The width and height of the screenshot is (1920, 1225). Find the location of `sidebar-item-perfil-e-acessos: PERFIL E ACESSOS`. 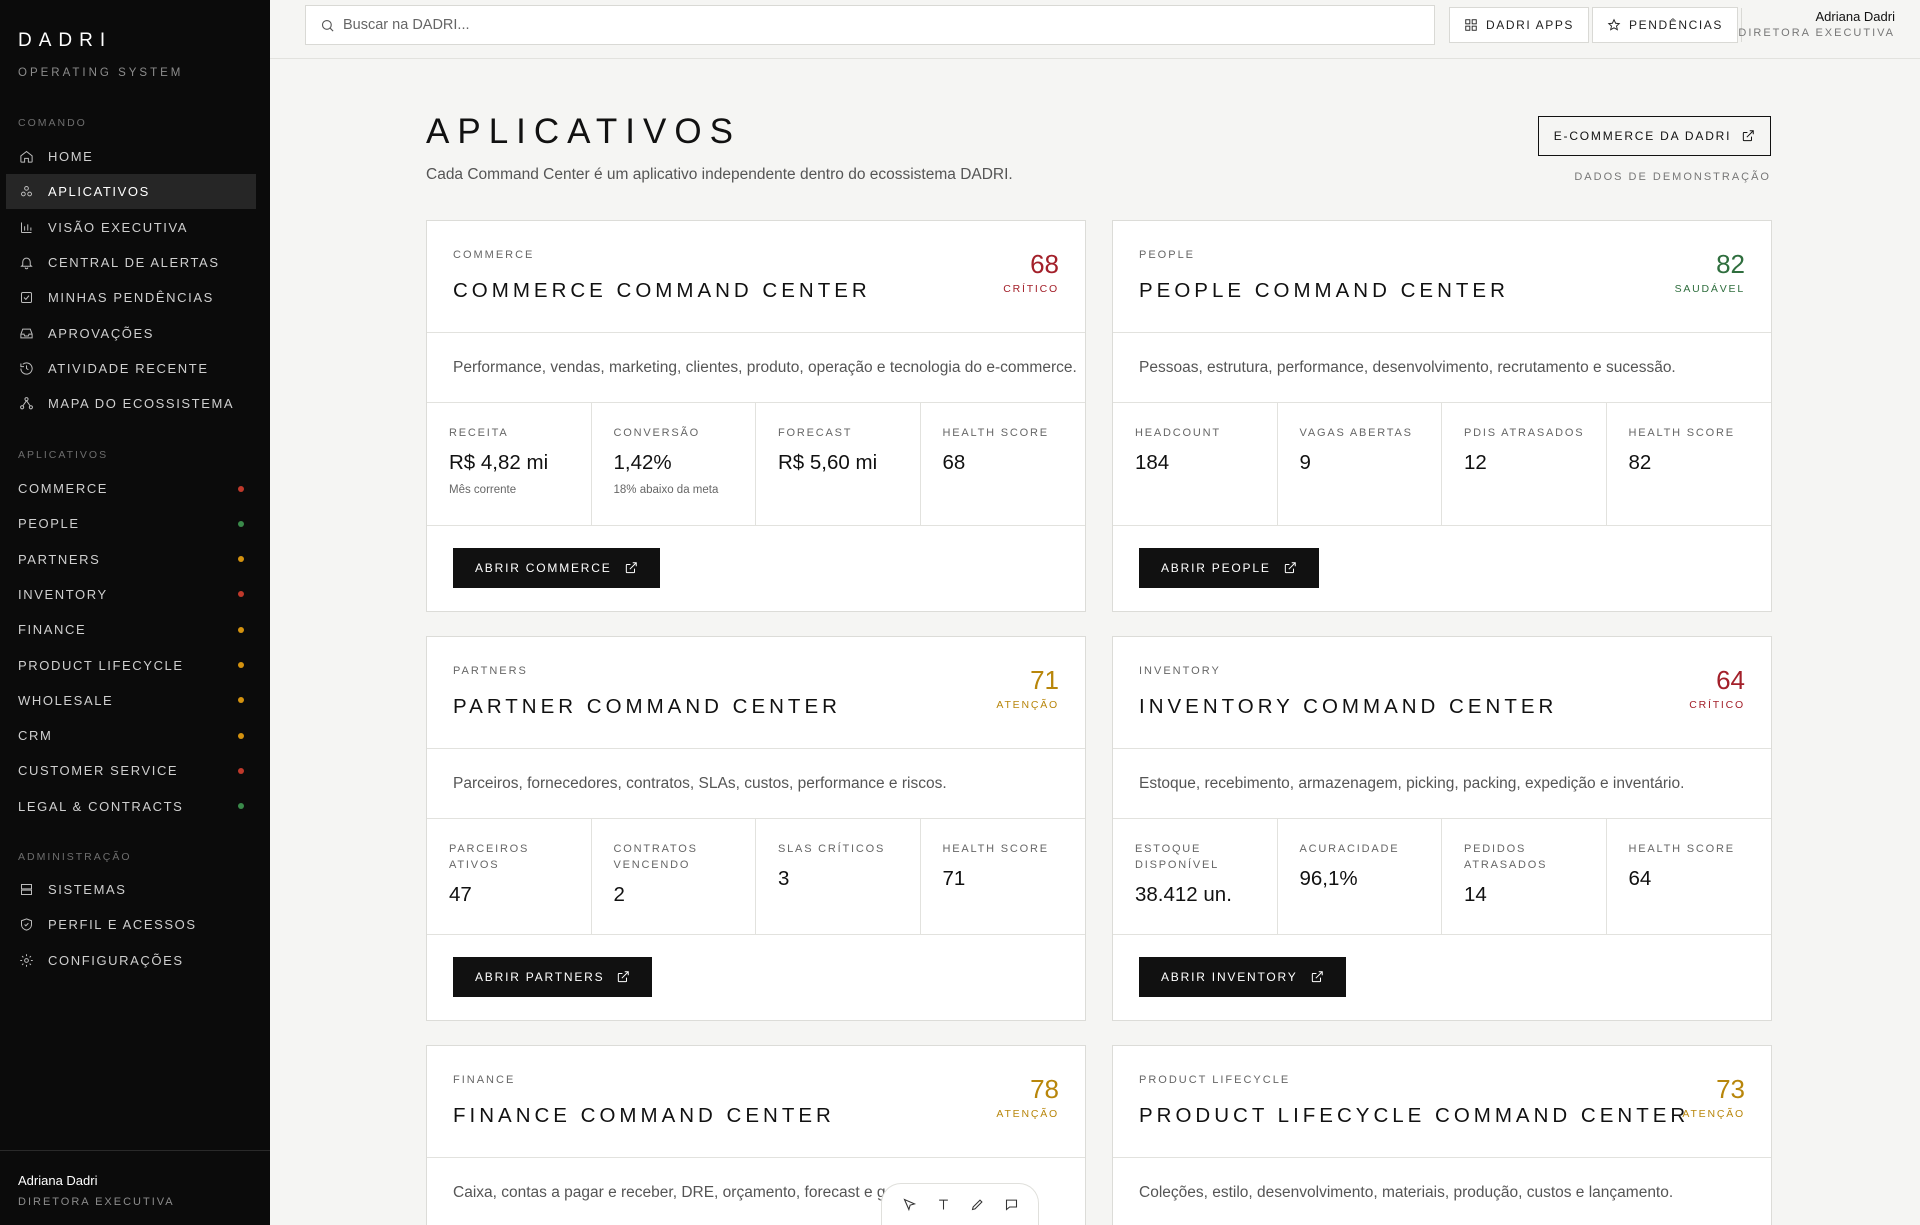

sidebar-item-perfil-e-acessos: PERFIL E ACESSOS is located at coordinates (131, 924).